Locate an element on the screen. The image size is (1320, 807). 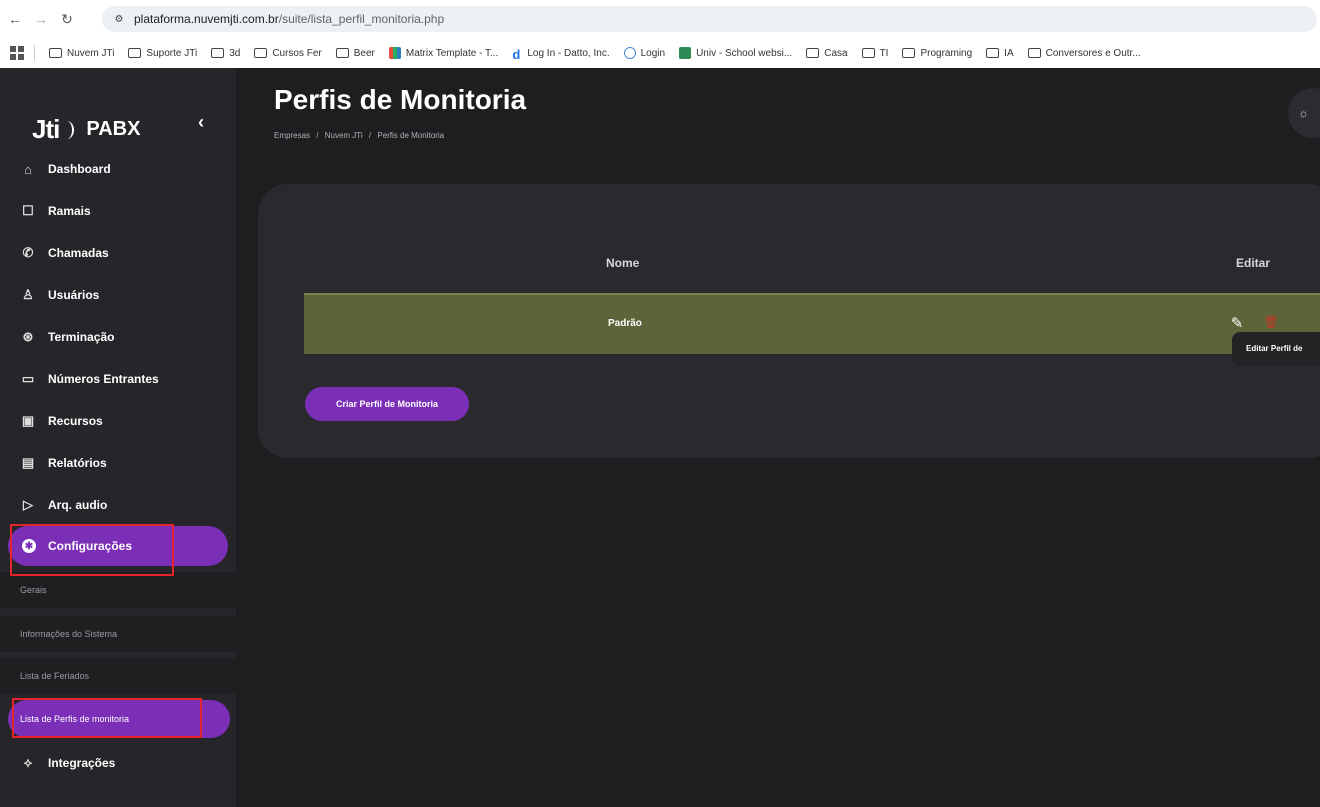
table-row is located at coordinates (812, 323).